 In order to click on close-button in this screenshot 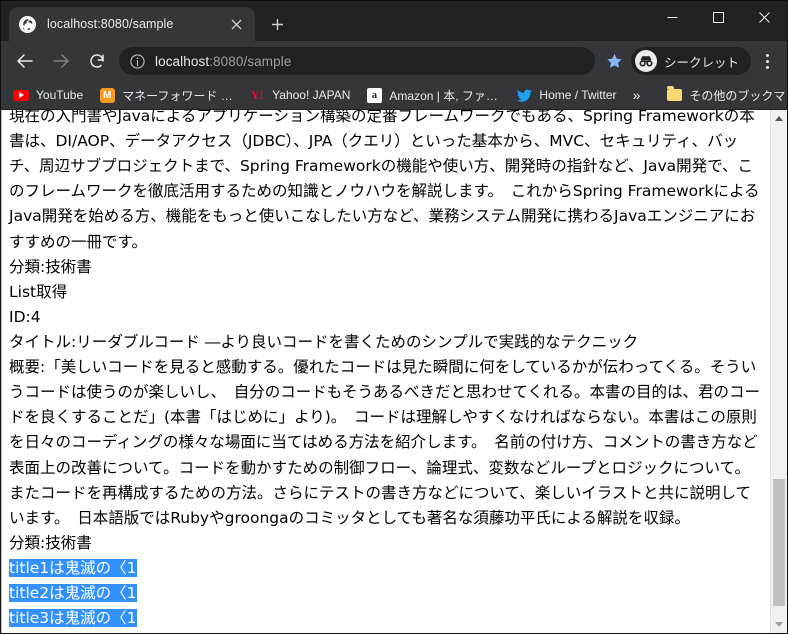, I will do `click(764, 17)`.